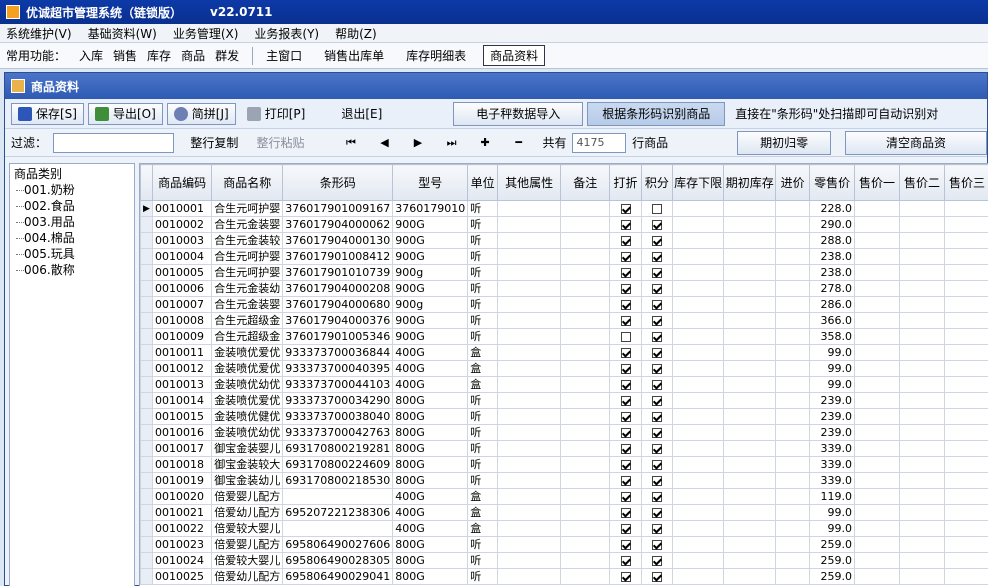 This screenshot has height=586, width=988. Describe the element at coordinates (182, 336) in the screenshot. I see `cell-code: 0010009` at that location.